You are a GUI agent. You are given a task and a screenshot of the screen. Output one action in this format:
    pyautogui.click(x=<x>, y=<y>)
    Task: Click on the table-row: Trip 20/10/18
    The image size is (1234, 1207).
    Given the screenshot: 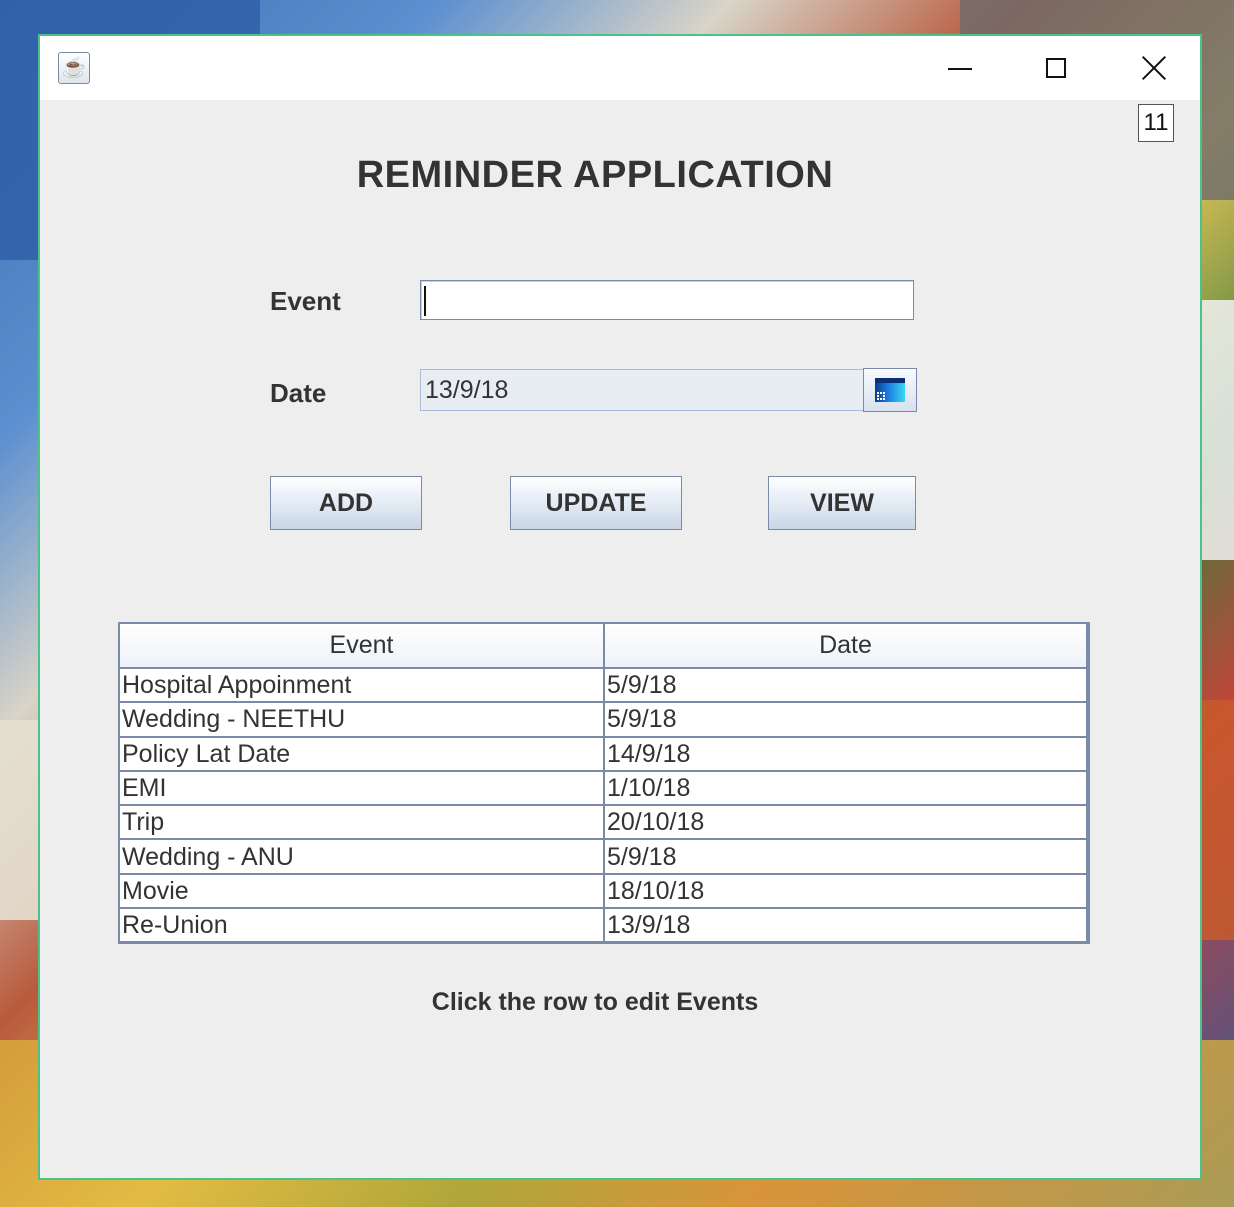 What is the action you would take?
    pyautogui.click(x=604, y=823)
    